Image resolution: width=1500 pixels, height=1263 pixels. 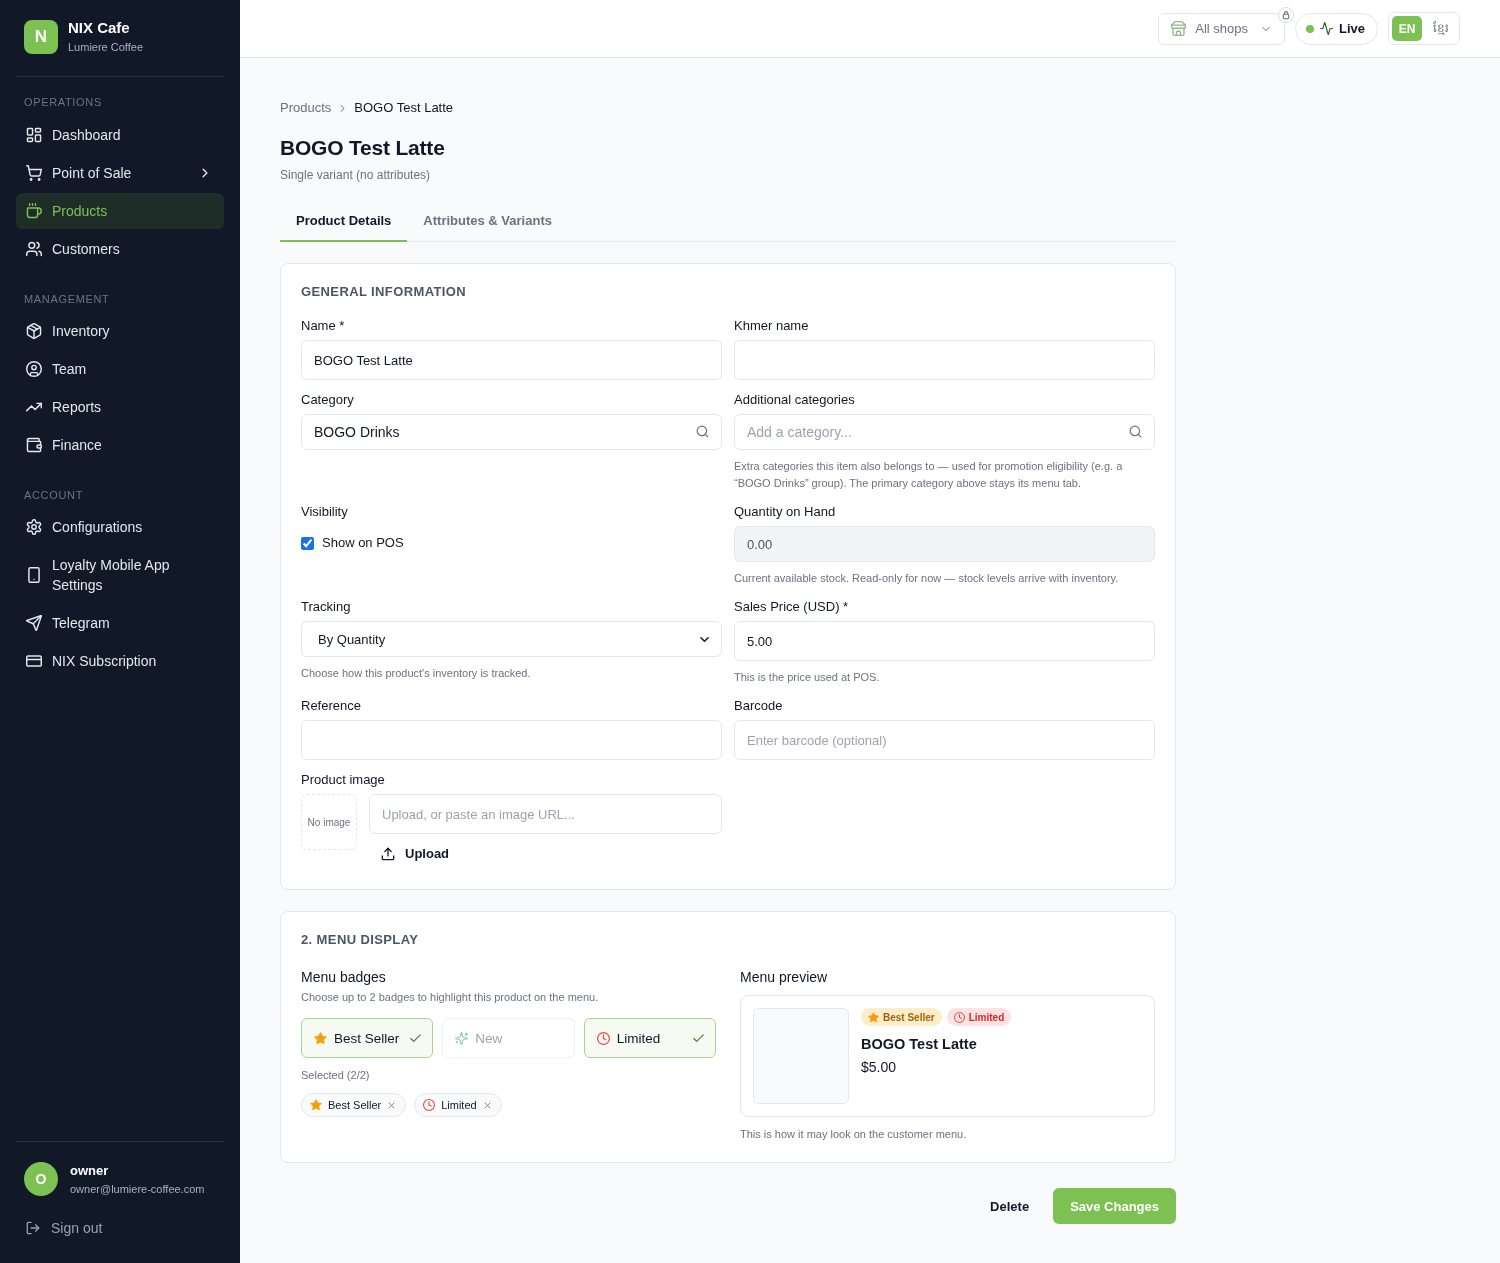 What do you see at coordinates (929, 475) in the screenshot?
I see `help-text: Extra categories this item also belongs to — used for promotion eligibility (e.g. a “BOGO Drinks” group). The primary category above stays its menu tab.` at bounding box center [929, 475].